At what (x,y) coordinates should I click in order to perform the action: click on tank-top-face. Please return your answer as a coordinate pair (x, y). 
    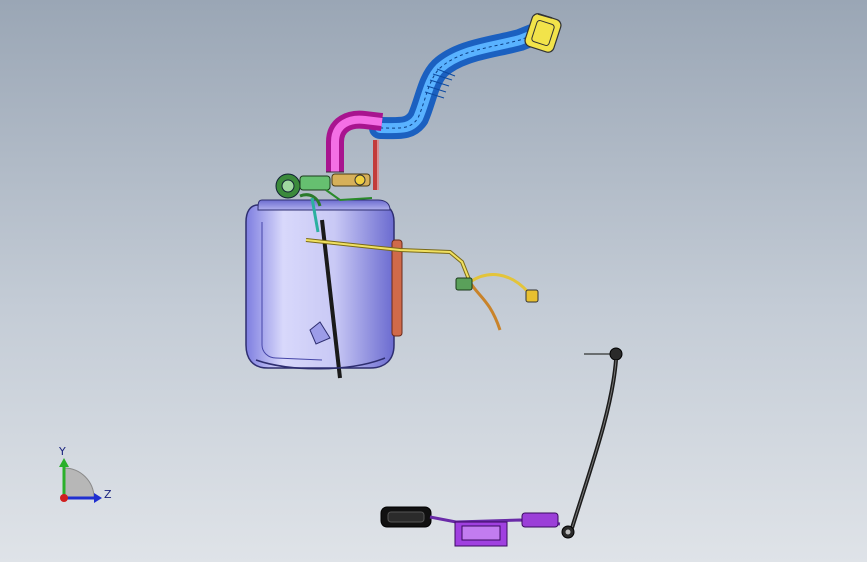
    Looking at the image, I should click on (324, 205).